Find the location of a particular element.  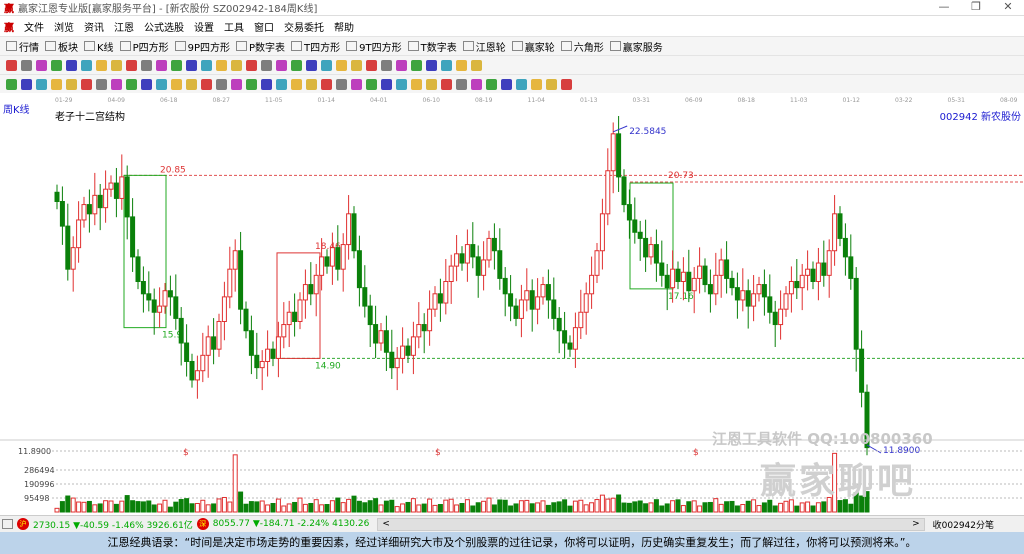

toolbar-p9-button: 9P四方形 is located at coordinates (202, 46).